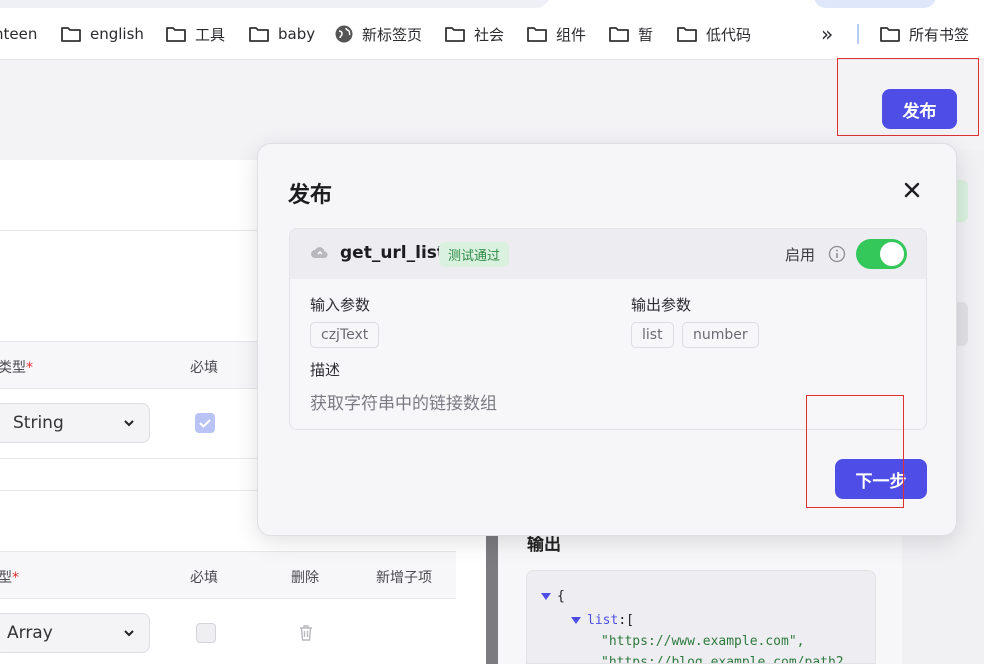  Describe the element at coordinates (608, 254) in the screenshot. I see `tool-card-header: get_url_list 测试通过 启用` at that location.